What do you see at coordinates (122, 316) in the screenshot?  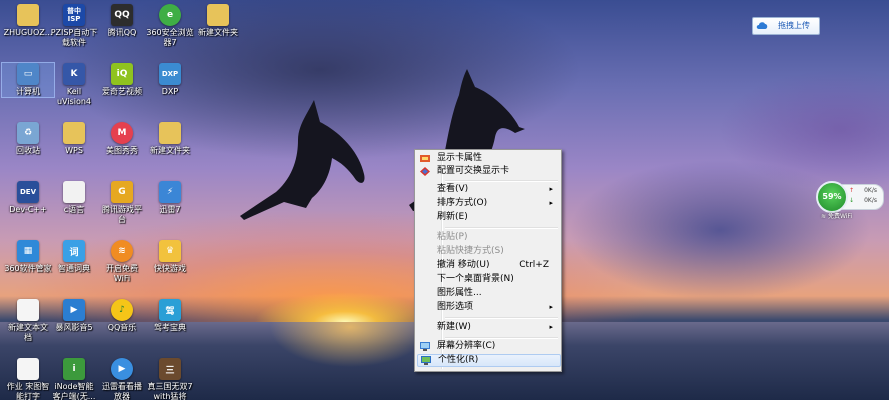 I see `desktop-icon-qq-music: ♪ QQ音乐` at bounding box center [122, 316].